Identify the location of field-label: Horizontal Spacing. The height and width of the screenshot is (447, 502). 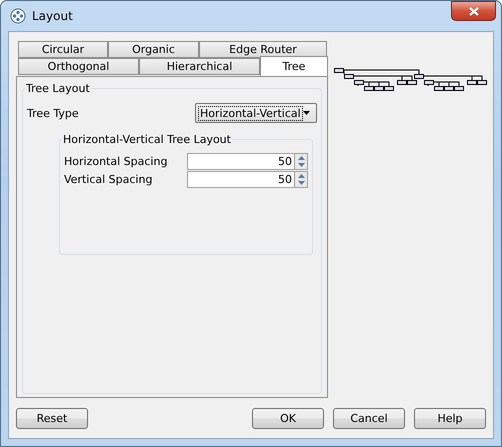
(116, 161).